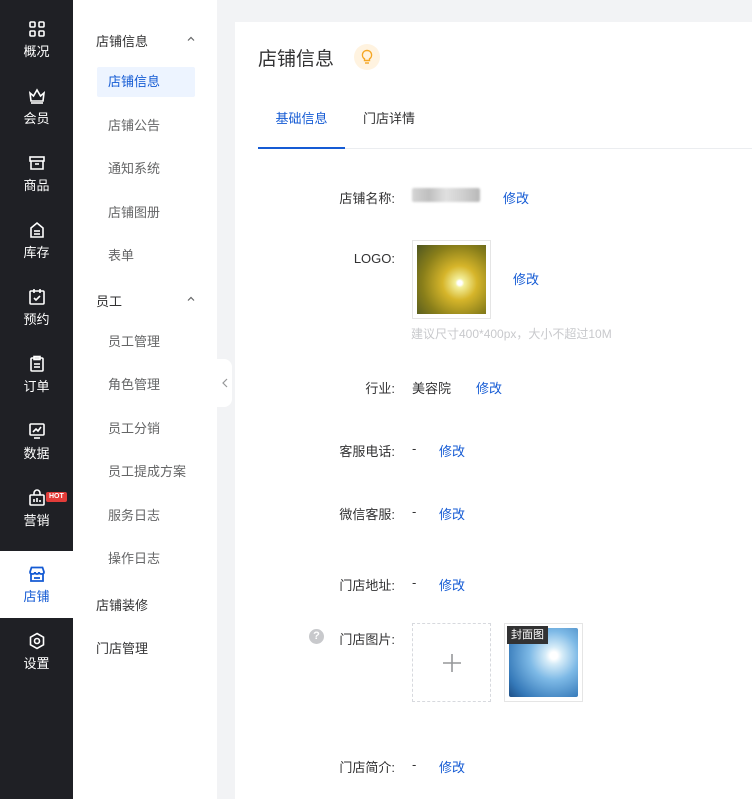  What do you see at coordinates (122, 647) in the screenshot?
I see `subnav-store-manage: 门店管理` at bounding box center [122, 647].